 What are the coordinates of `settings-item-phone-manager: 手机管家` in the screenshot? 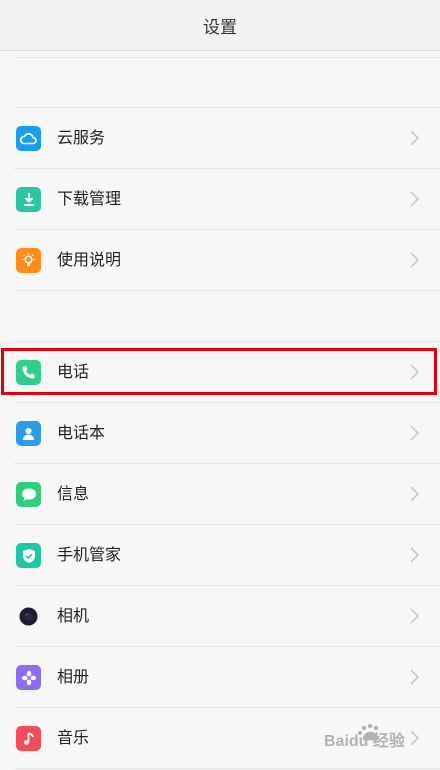 It's located at (220, 555).